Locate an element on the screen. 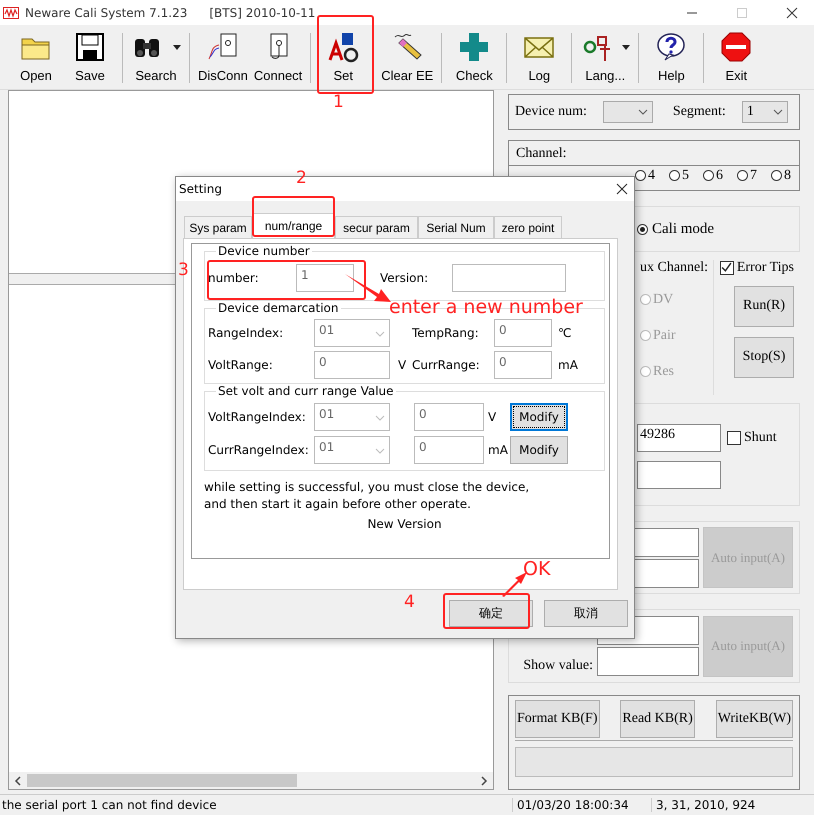  channel-label: Channel: is located at coordinates (654, 153).